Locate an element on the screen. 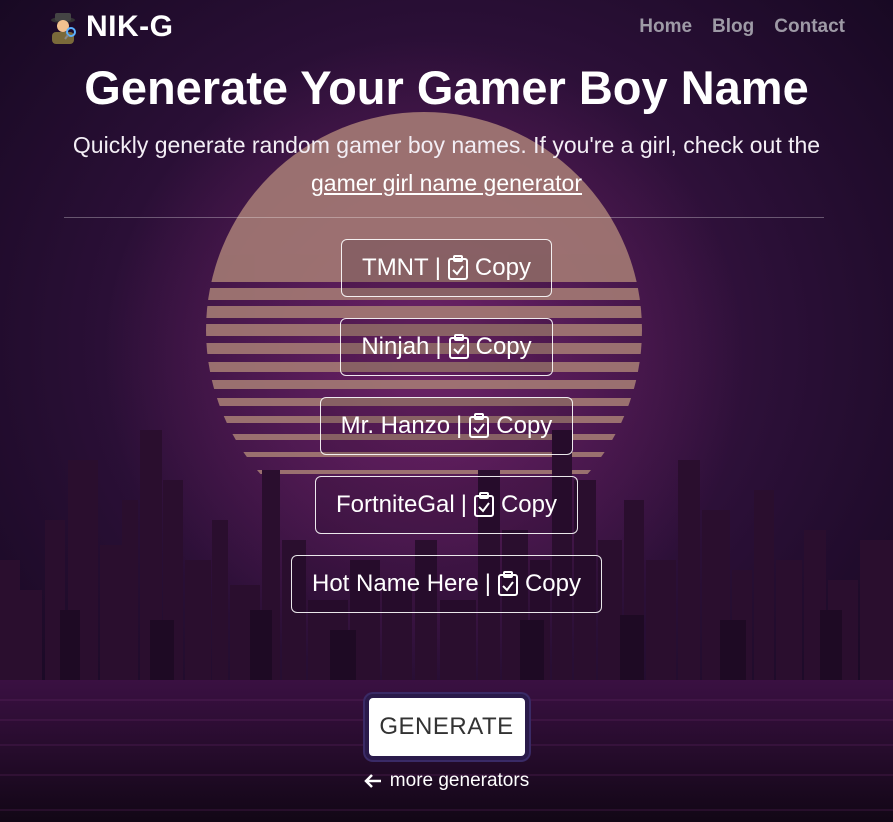 This screenshot has height=822, width=893. more-generators: more generators is located at coordinates (446, 782).